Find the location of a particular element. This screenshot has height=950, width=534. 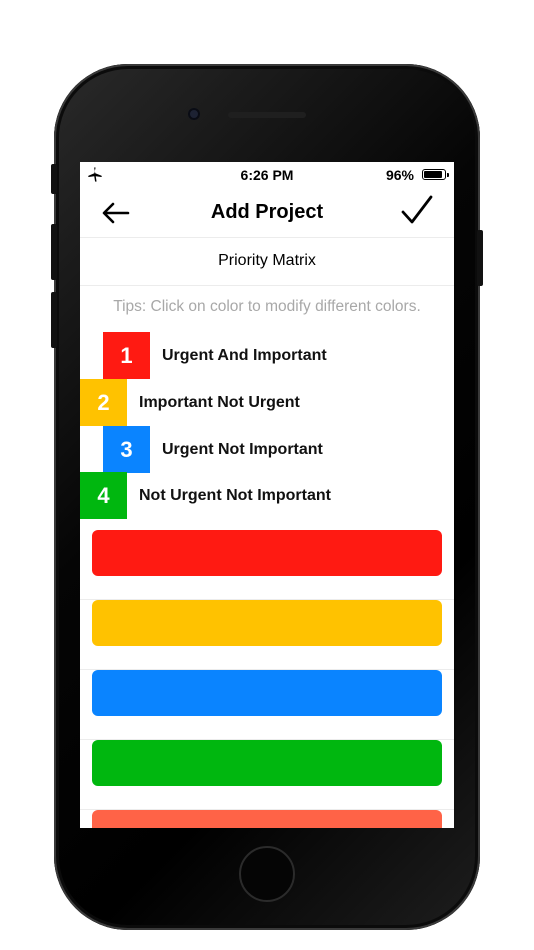

checkmark-icon is located at coordinates (417, 211).